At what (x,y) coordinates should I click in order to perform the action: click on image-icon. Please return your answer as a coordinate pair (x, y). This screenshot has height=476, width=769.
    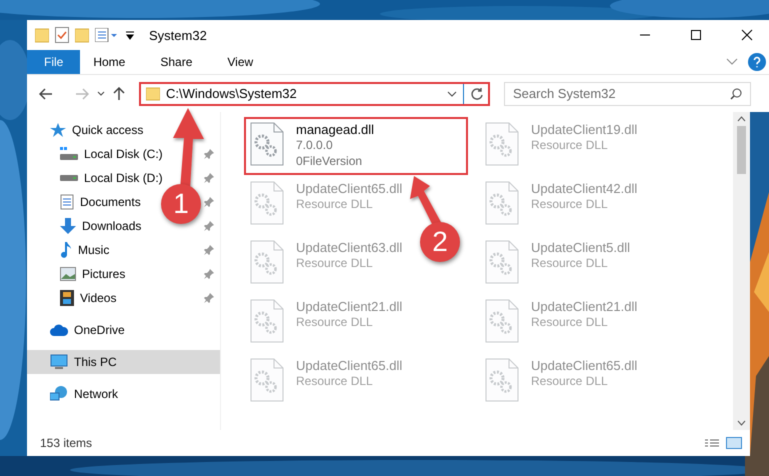
    Looking at the image, I should click on (68, 274).